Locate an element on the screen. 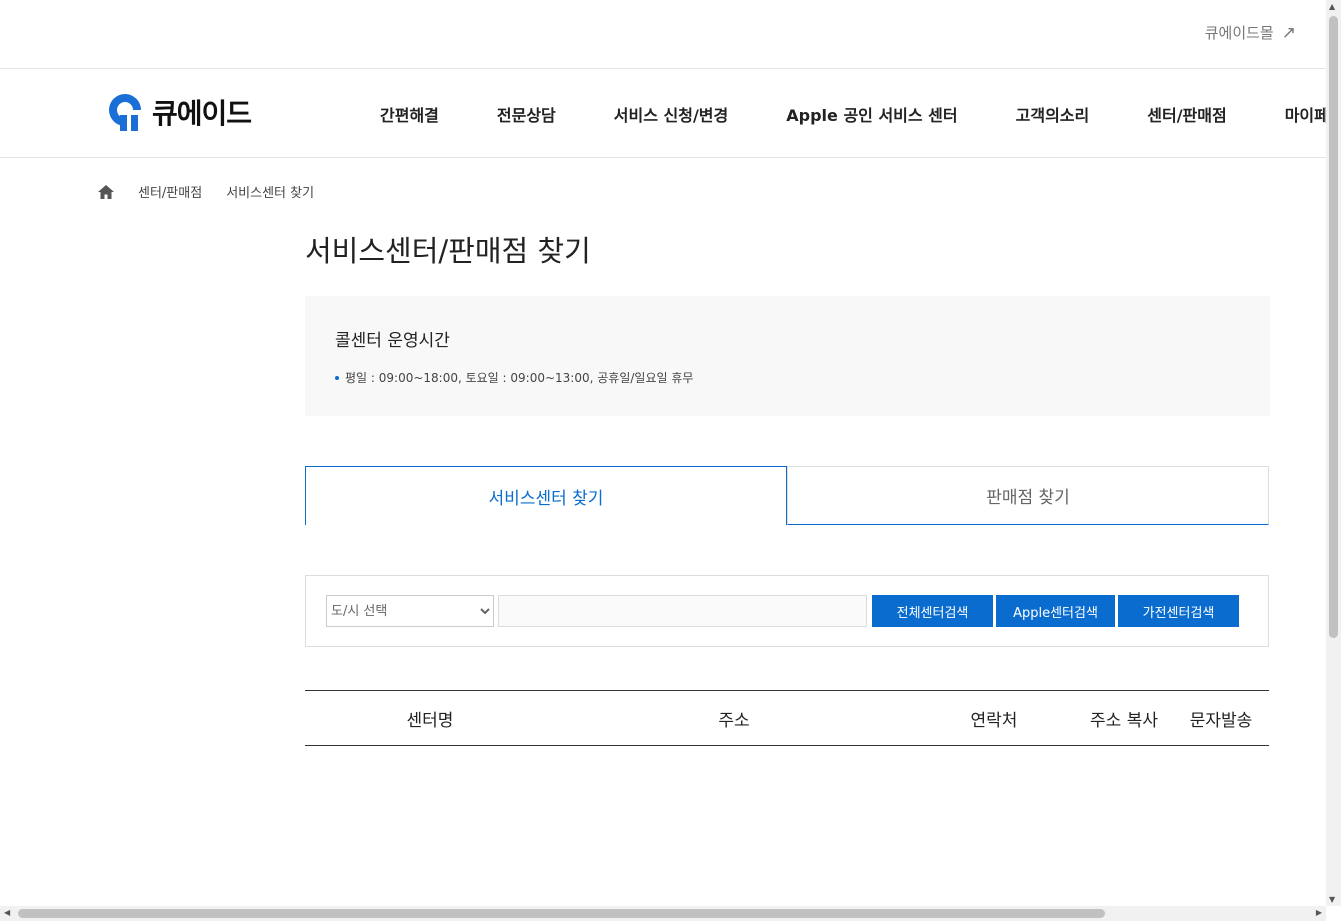 This screenshot has width=1341, height=921. external-arrow-icon: ↗ is located at coordinates (1288, 32).